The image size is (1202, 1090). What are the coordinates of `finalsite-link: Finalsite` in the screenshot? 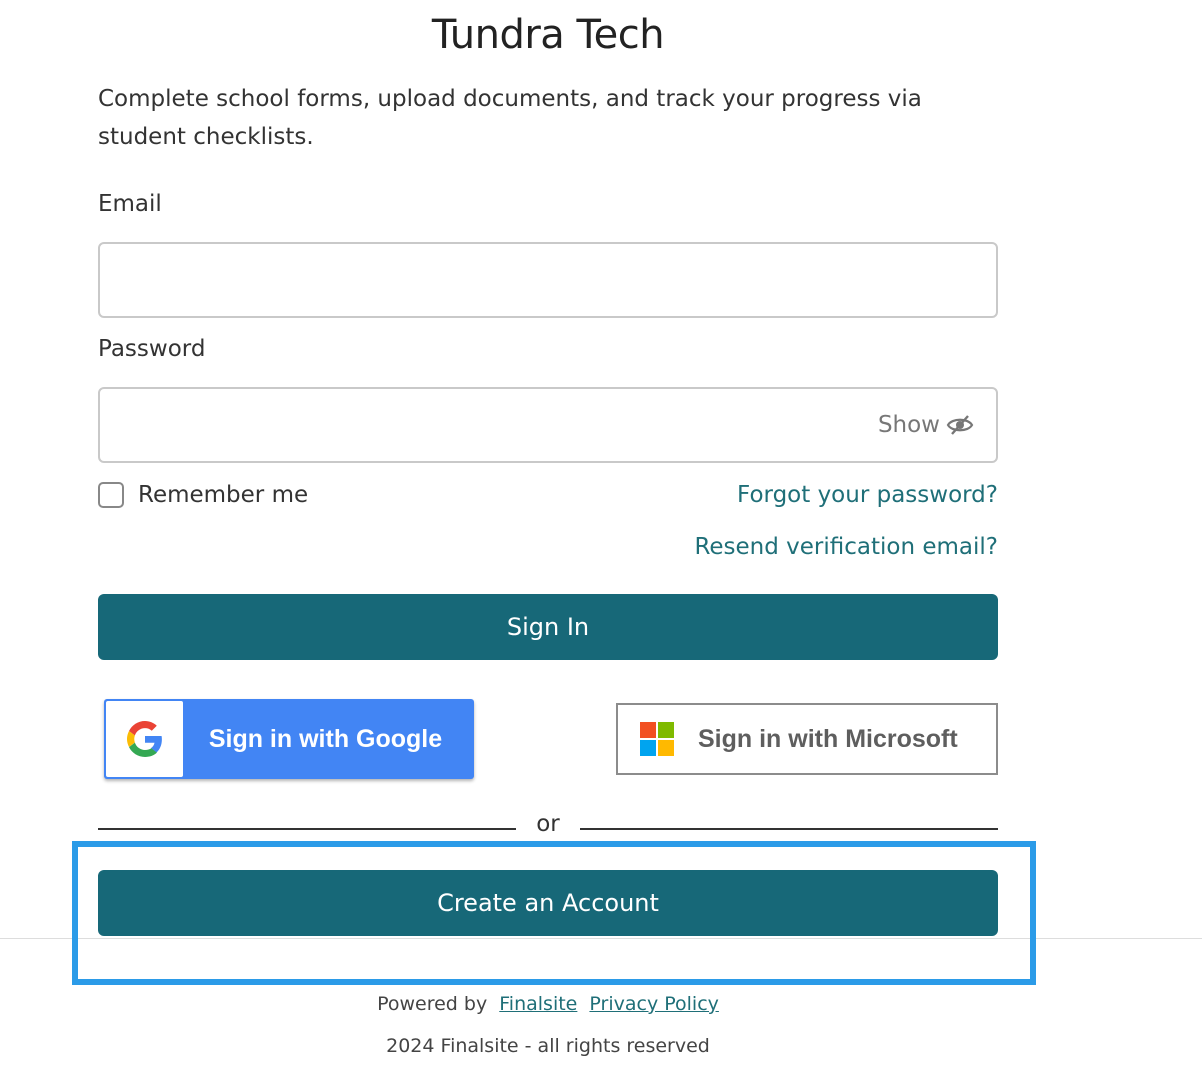 It's located at (538, 1004).